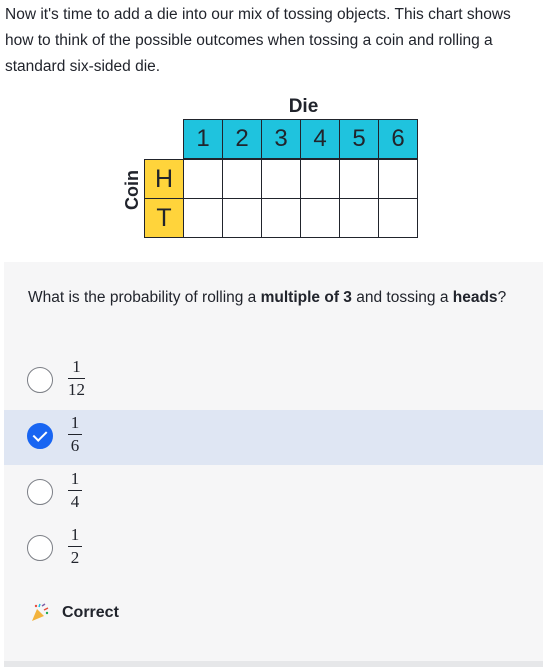  What do you see at coordinates (398, 139) in the screenshot?
I see `die-face-6: 6` at bounding box center [398, 139].